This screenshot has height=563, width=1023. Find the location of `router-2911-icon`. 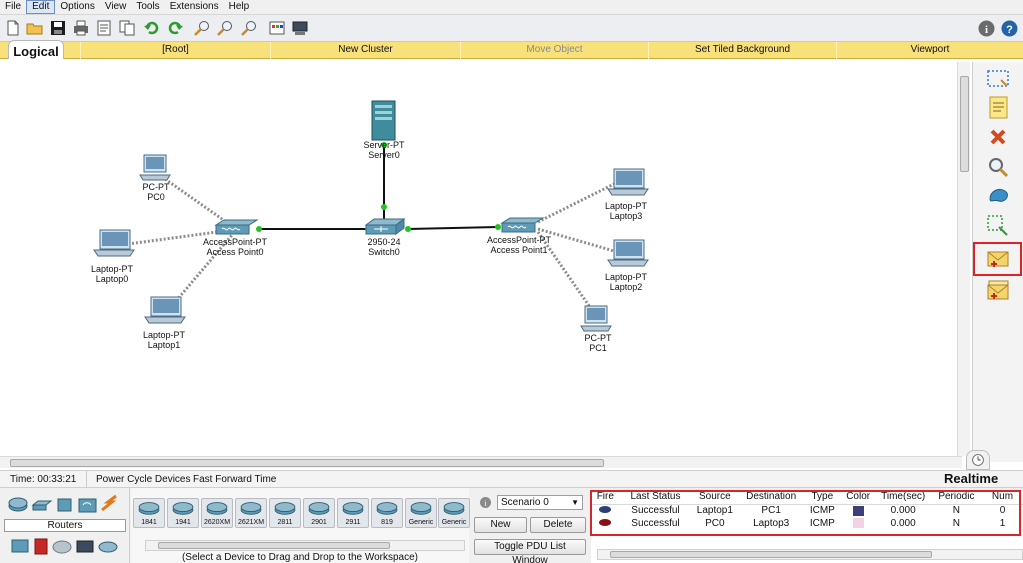

router-2911-icon is located at coordinates (353, 508).